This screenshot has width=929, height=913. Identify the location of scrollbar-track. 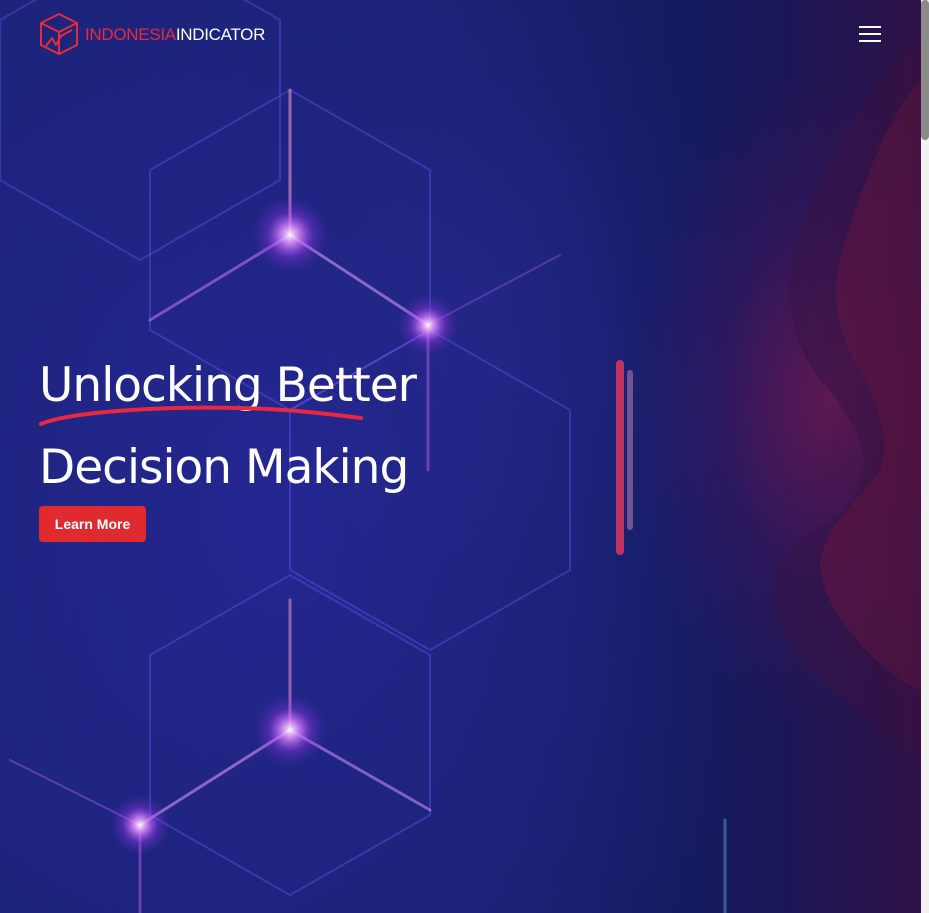
(925, 456).